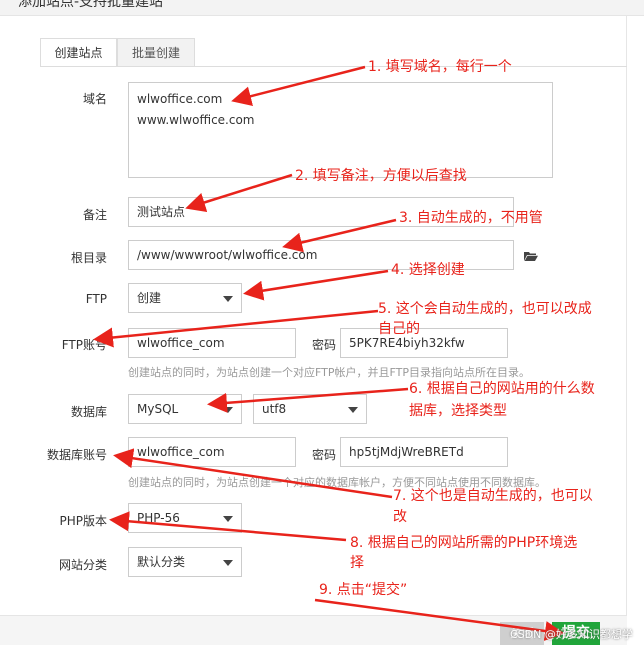 This screenshot has height=645, width=644. What do you see at coordinates (82, 565) in the screenshot?
I see `category-label: 网站分类` at bounding box center [82, 565].